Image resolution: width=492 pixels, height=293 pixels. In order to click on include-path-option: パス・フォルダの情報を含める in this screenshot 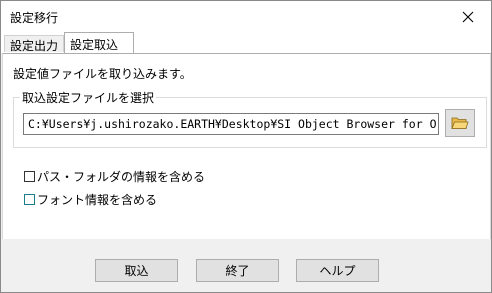, I will do `click(114, 176)`.